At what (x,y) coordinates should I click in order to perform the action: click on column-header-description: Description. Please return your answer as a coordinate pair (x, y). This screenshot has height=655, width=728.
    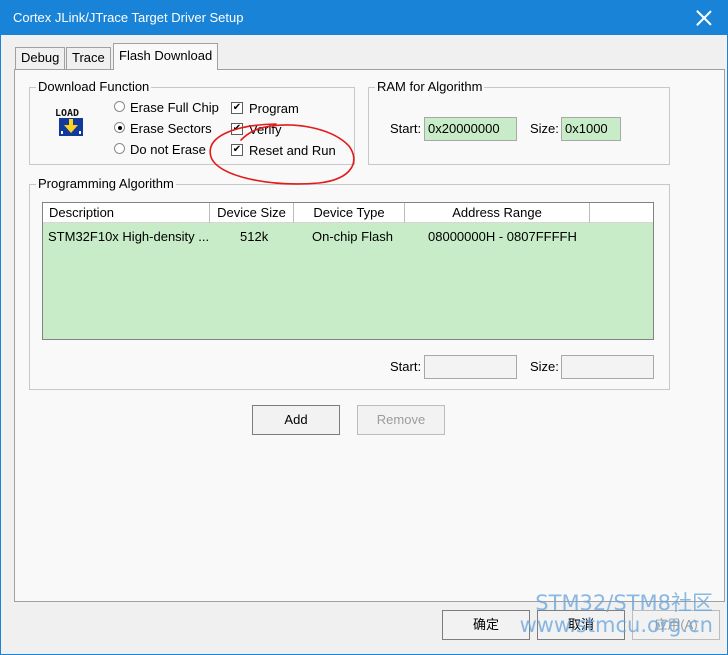
    Looking at the image, I should click on (126, 213).